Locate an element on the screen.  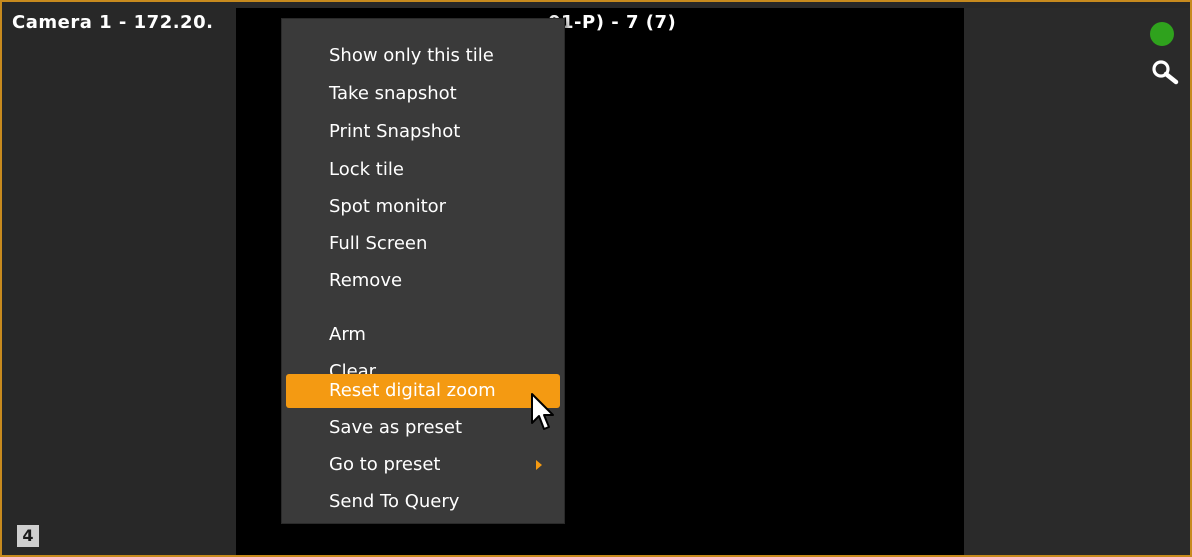
menu-item-take-snapshot: Take snapshot is located at coordinates (423, 94).